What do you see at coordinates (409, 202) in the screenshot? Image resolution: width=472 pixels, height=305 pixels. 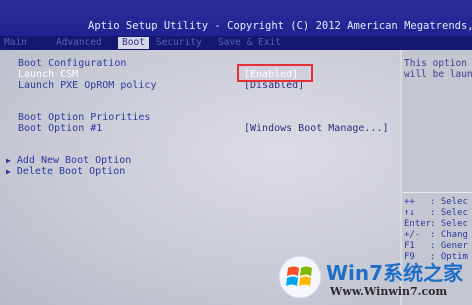 I see `key-hint-key: ++` at bounding box center [409, 202].